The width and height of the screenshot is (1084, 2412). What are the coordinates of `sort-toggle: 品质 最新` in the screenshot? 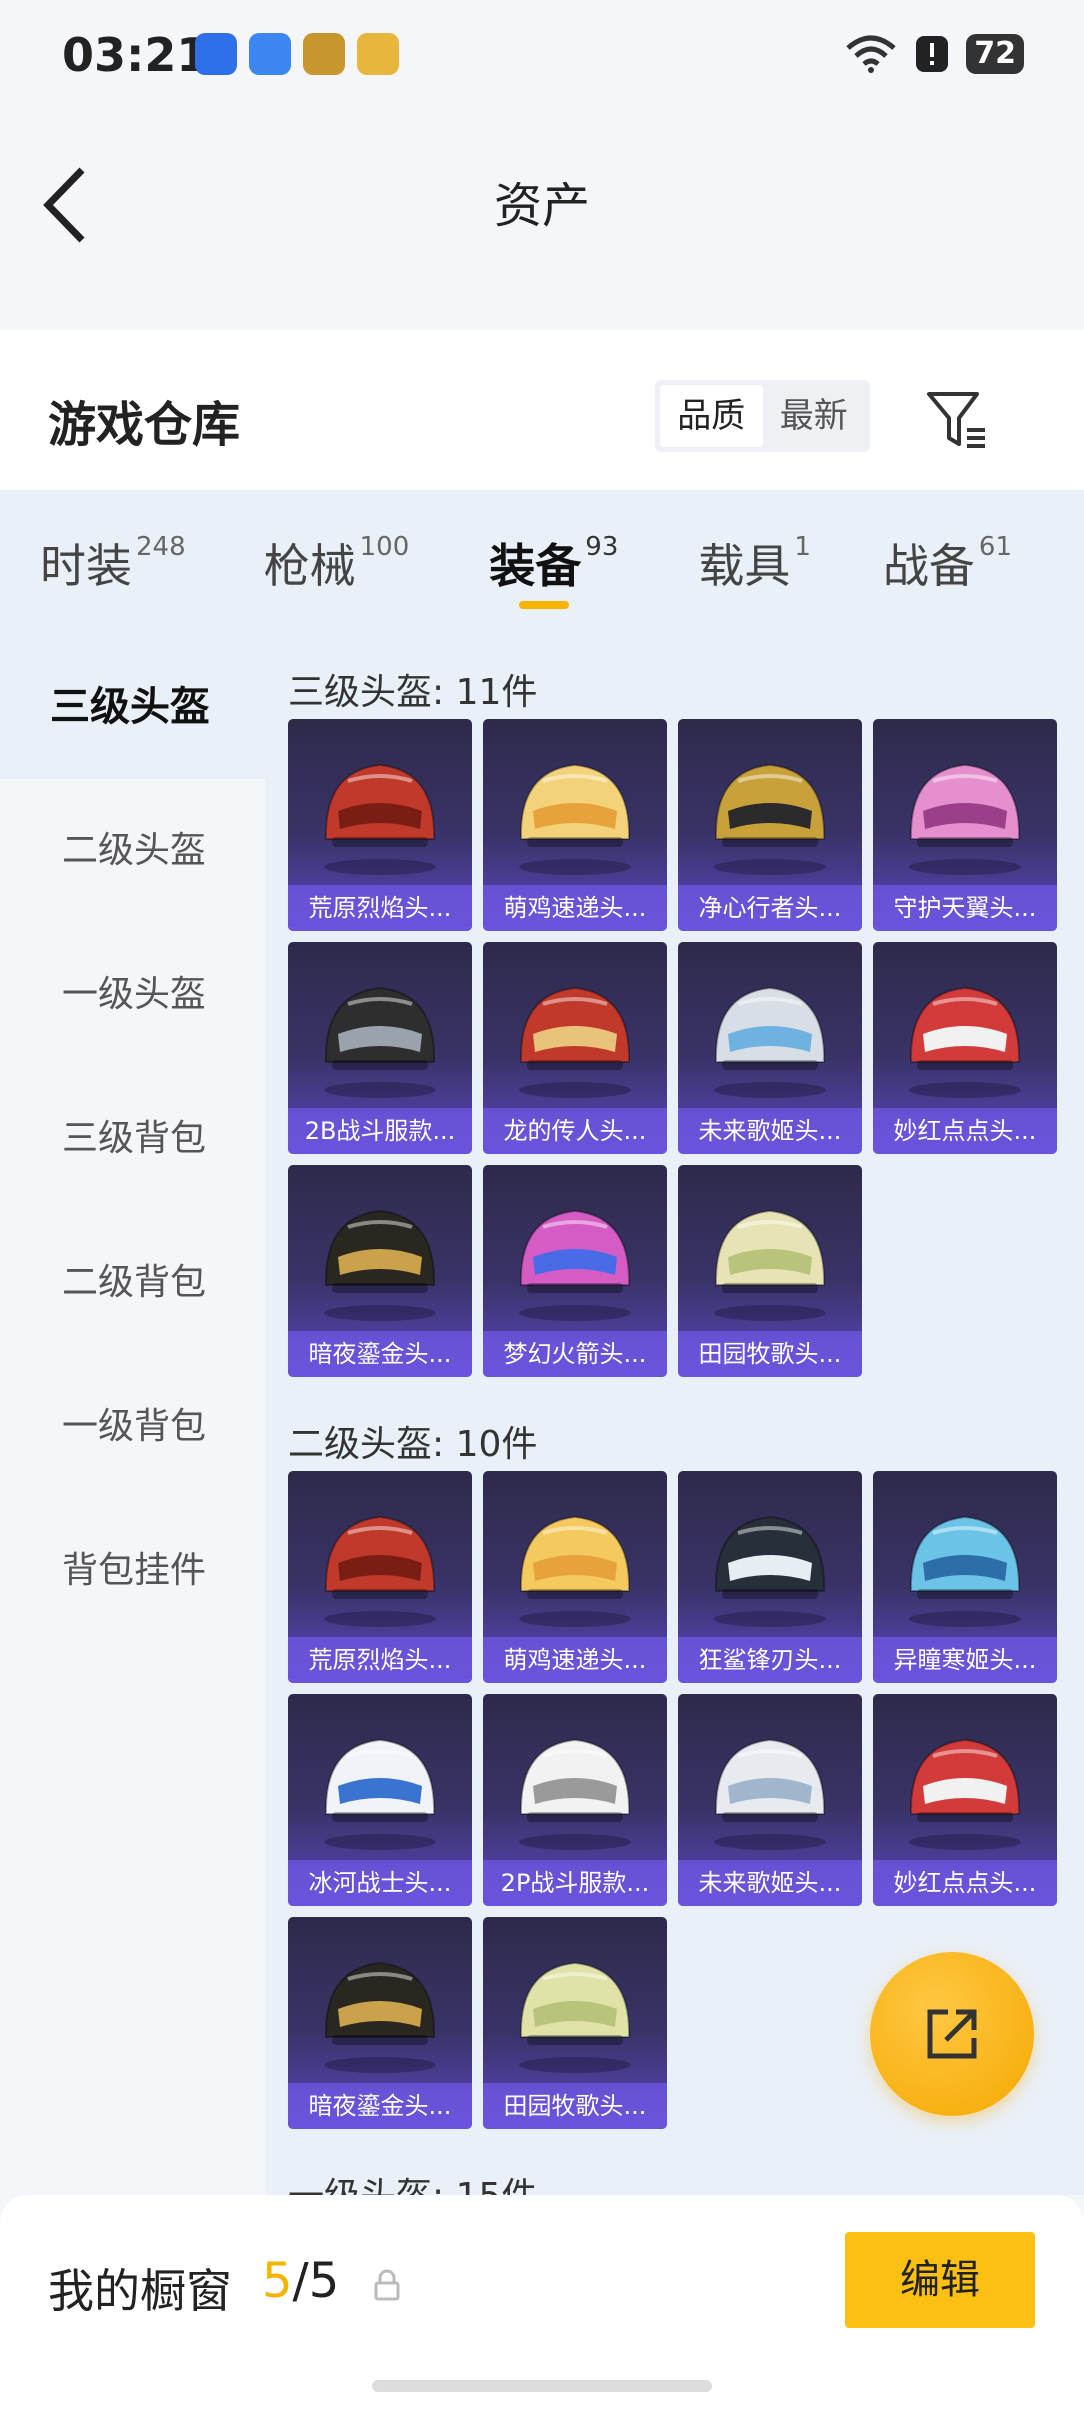 It's located at (762, 416).